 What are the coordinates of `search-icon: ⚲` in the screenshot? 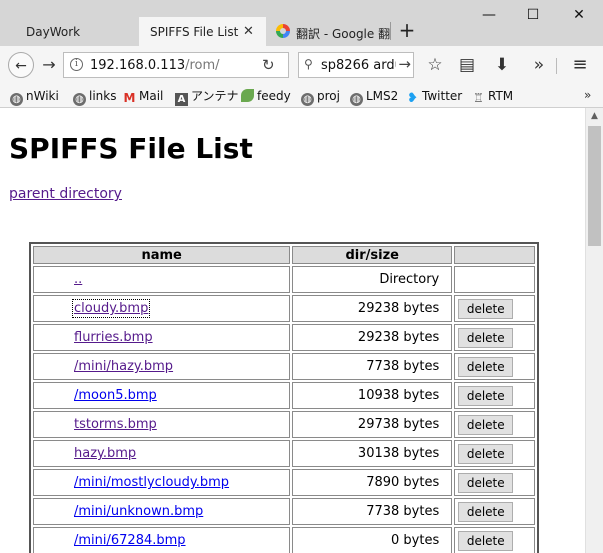 It's located at (308, 64).